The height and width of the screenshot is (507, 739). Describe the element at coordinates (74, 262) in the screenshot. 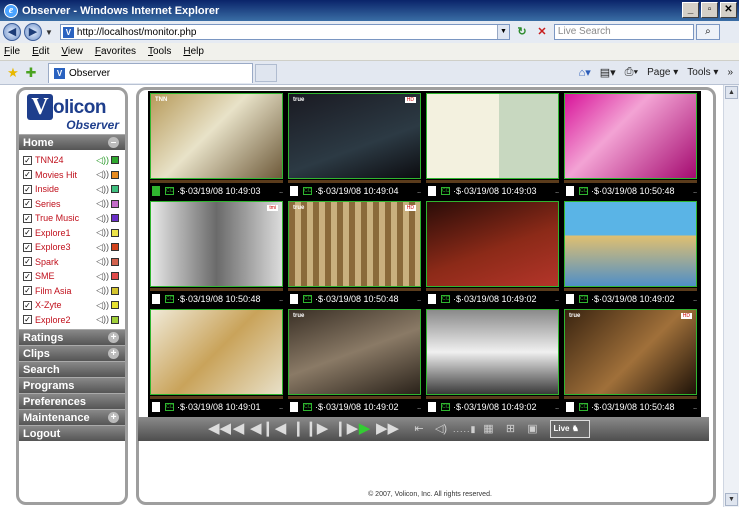

I see `channel-item: ✓ Spark ◁))` at that location.